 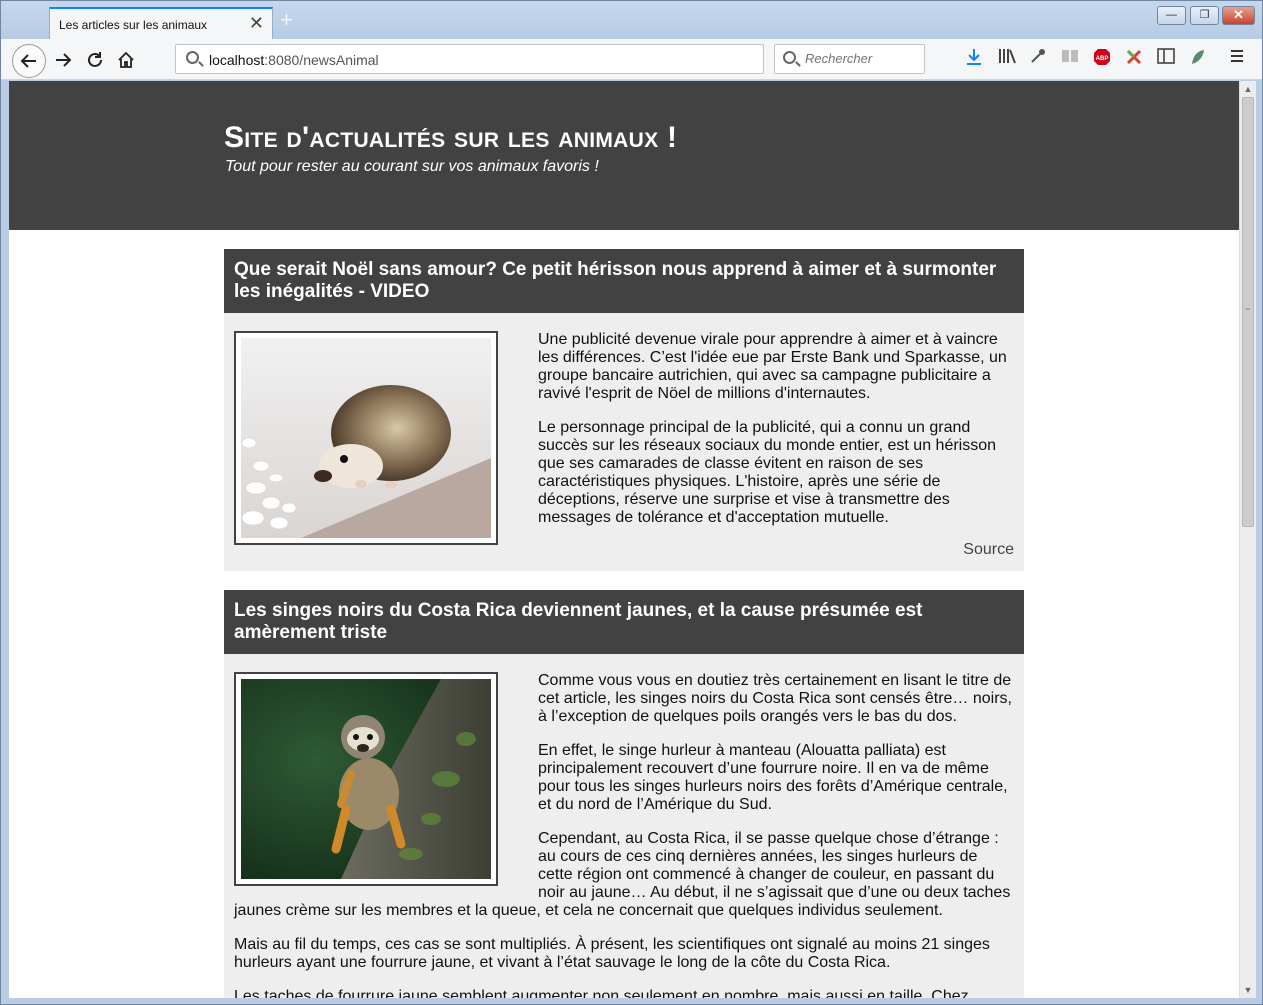 I want to click on site-title: Site d'actualités sur les animaux !, so click(x=451, y=137).